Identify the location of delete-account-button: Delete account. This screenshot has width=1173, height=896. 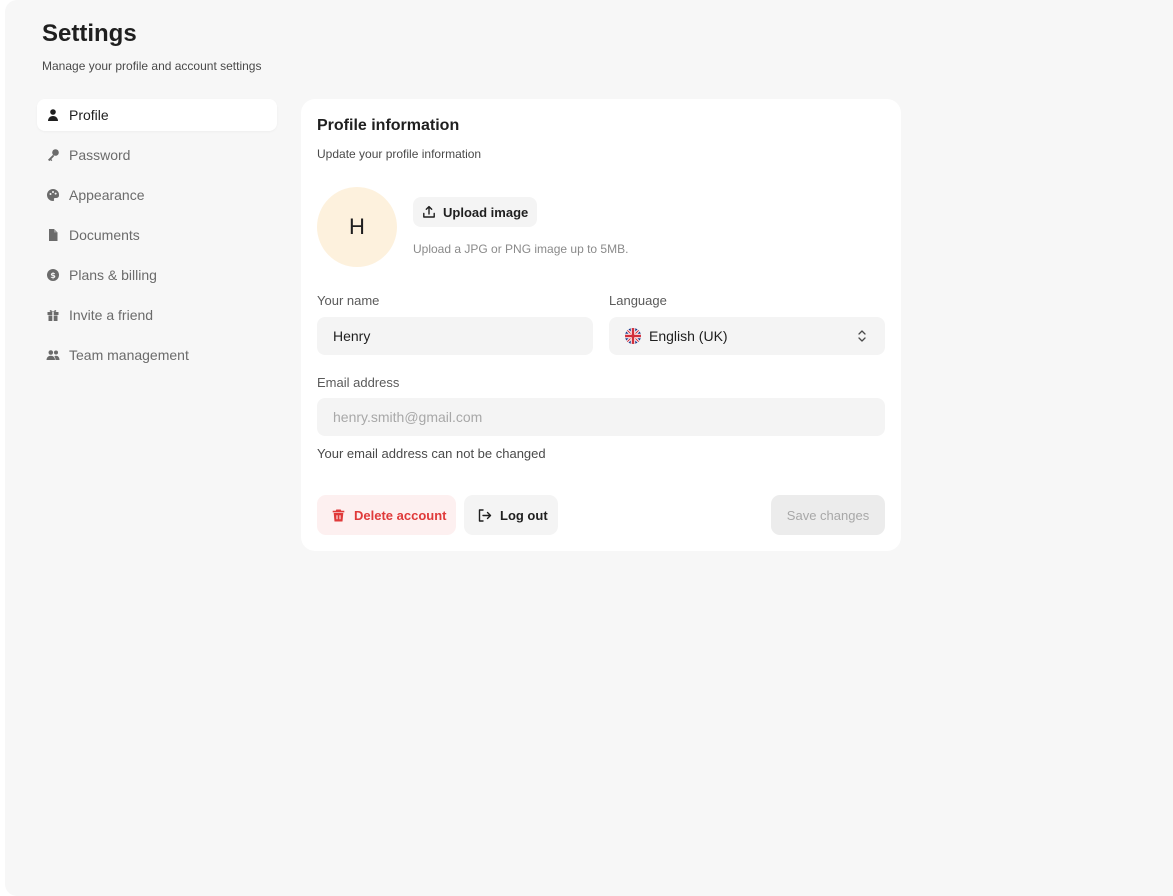
(386, 515).